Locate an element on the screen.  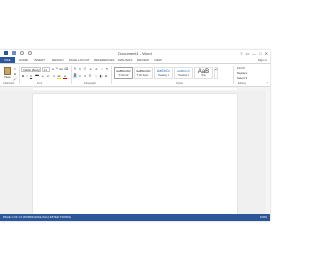
minimize-icon: — is located at coordinates (254, 53).